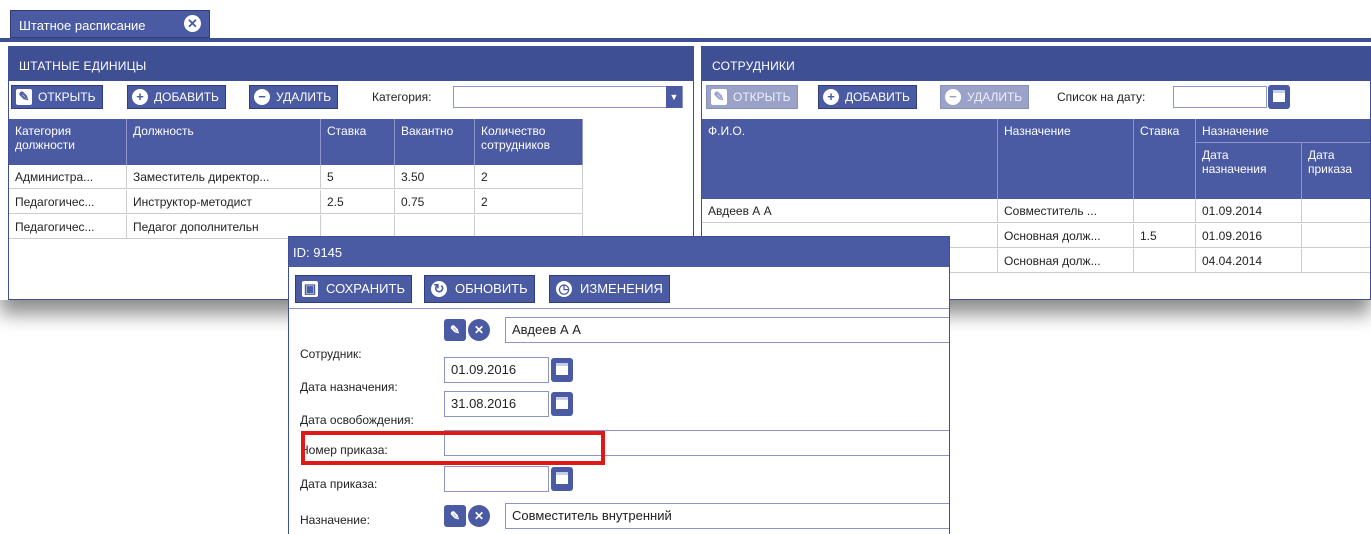  Describe the element at coordinates (685, 24) in the screenshot. I see `tab-strip: Штатное расписание ✕` at that location.